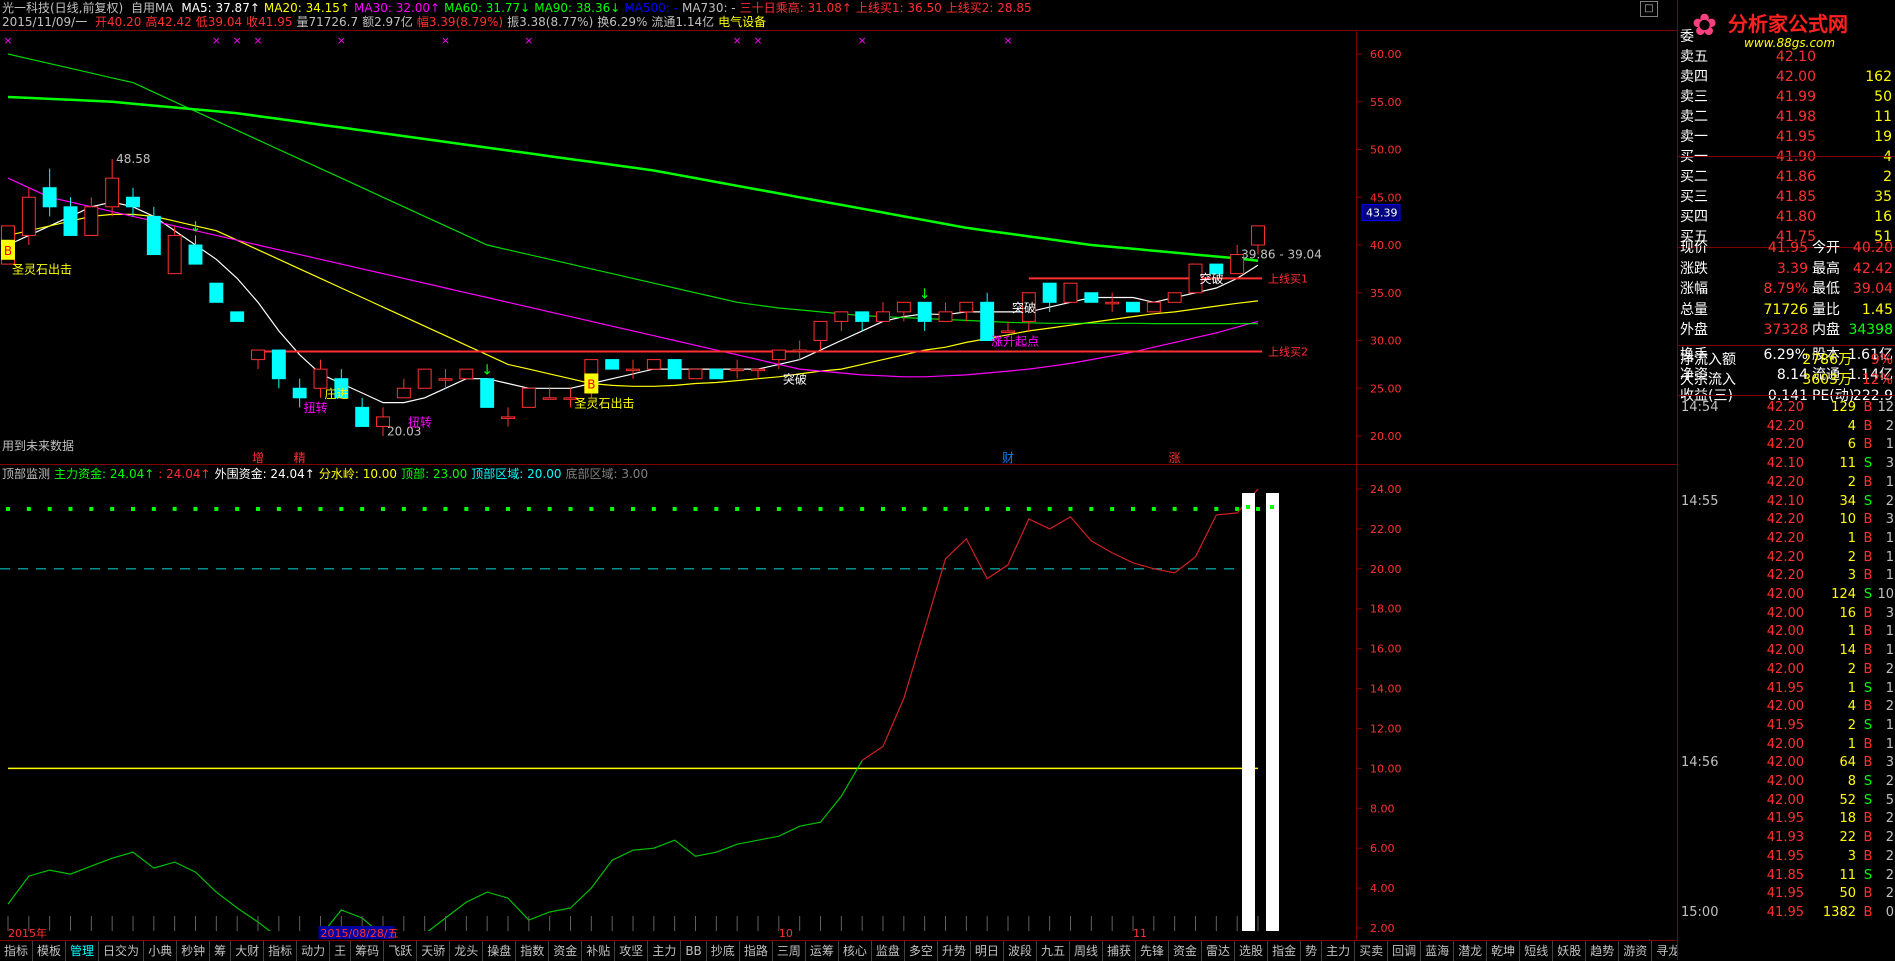 This screenshot has height=961, width=1895. I want to click on tab-41: 主力, so click(1339, 951).